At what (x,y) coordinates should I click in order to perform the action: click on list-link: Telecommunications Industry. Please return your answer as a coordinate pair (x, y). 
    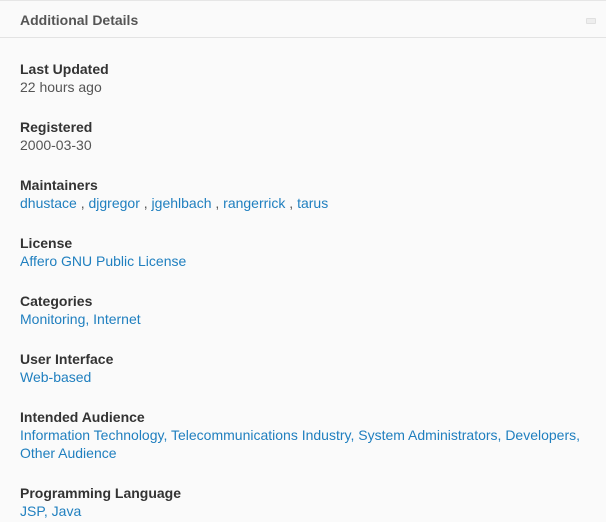
    Looking at the image, I should click on (260, 435).